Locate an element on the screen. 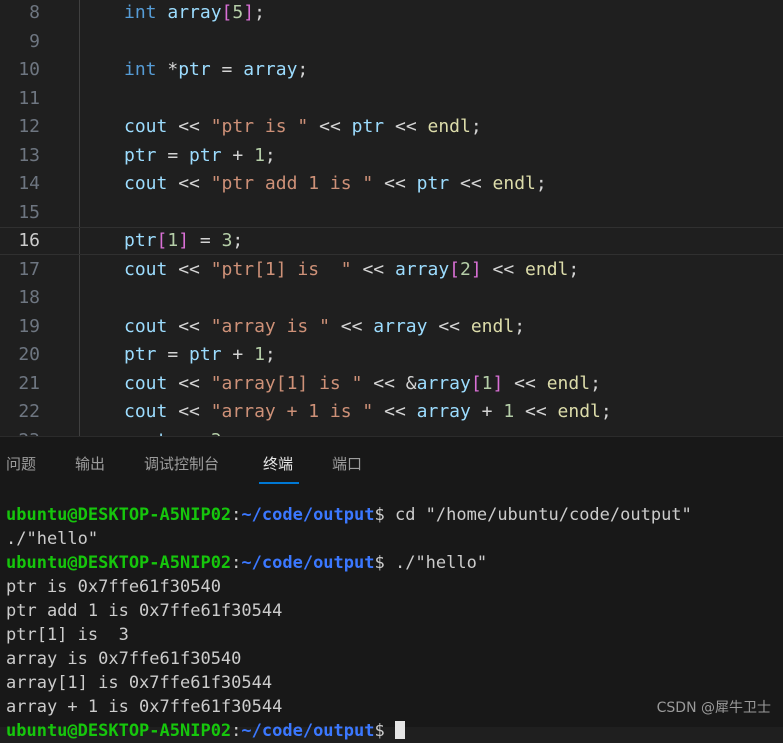  code-line: 15 is located at coordinates (391, 213).